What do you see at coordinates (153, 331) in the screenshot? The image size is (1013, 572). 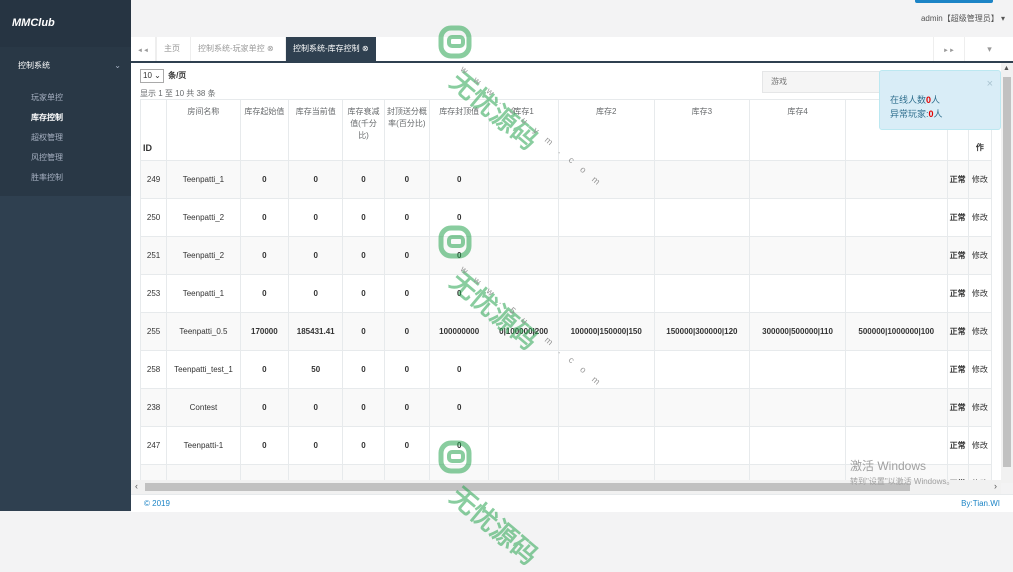 I see `cell-id: 255` at bounding box center [153, 331].